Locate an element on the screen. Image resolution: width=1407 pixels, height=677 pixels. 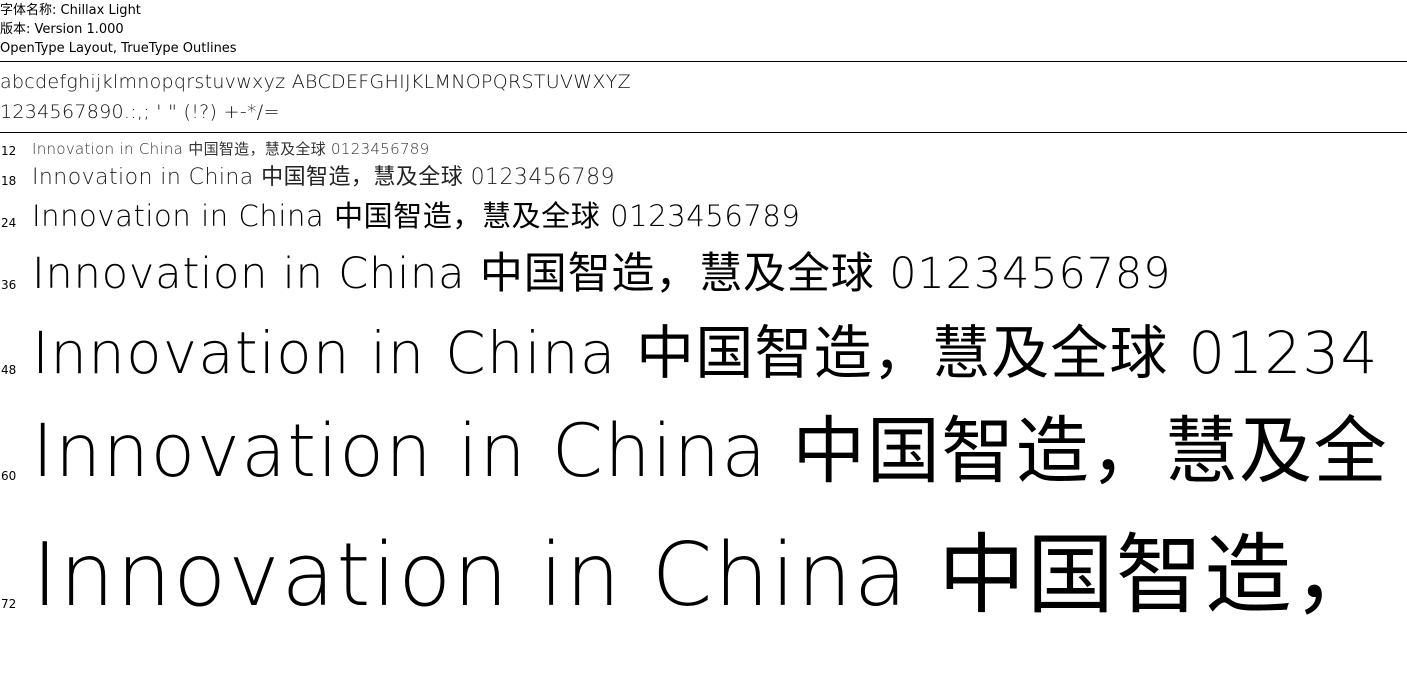
size-label: 12 is located at coordinates (9, 151).